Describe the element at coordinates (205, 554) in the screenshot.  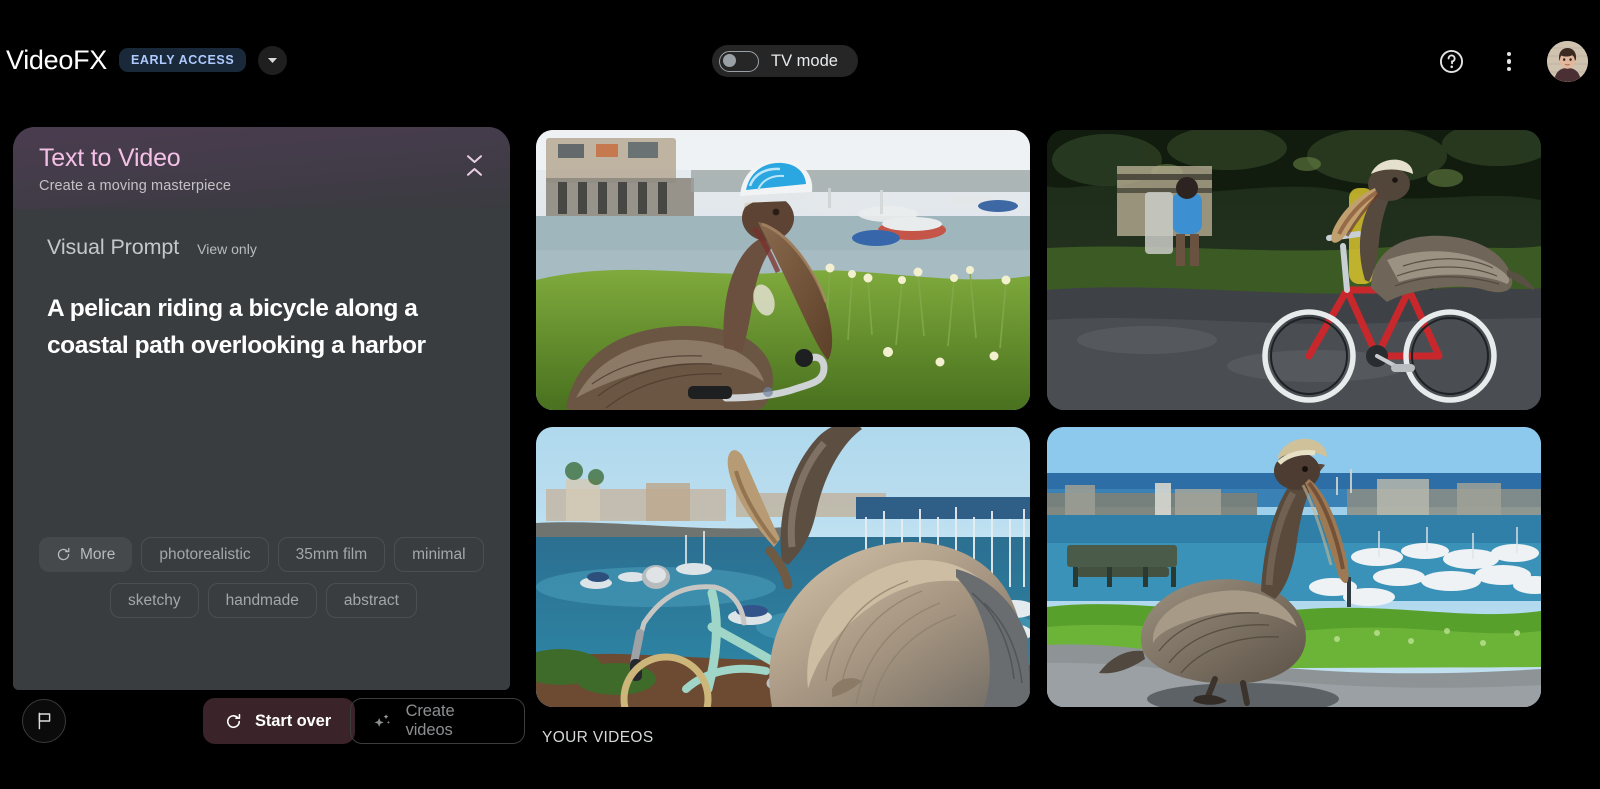
I see `chip-photorealistic: photorealistic` at that location.